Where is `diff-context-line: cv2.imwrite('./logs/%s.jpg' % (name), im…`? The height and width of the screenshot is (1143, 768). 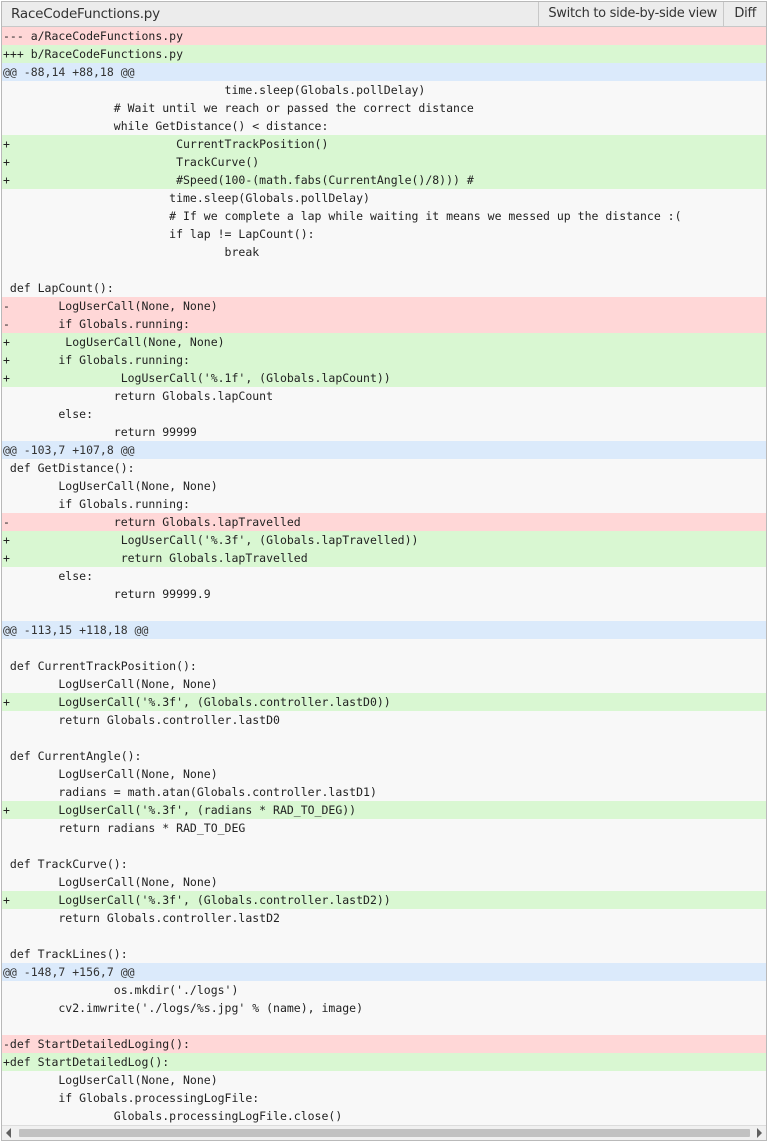
diff-context-line: cv2.imwrite('./logs/%s.jpg' % (name), im… is located at coordinates (384, 1008).